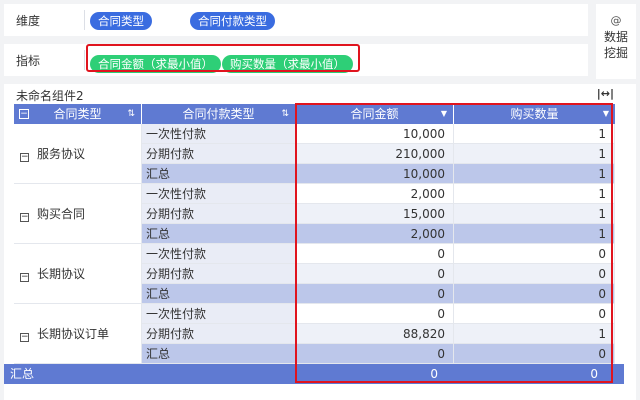 The height and width of the screenshot is (400, 640). Describe the element at coordinates (615, 37) in the screenshot. I see `data-mining-label-1: 数据` at that location.